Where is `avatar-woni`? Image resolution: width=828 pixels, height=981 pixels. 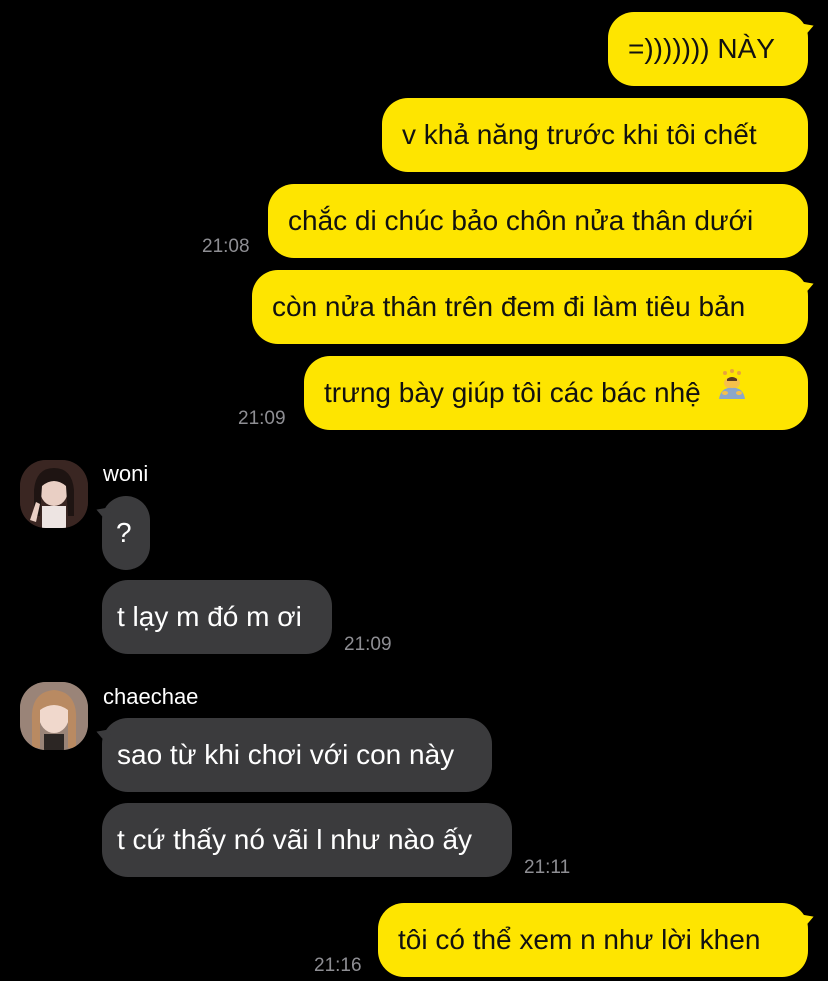
avatar-woni is located at coordinates (54, 494).